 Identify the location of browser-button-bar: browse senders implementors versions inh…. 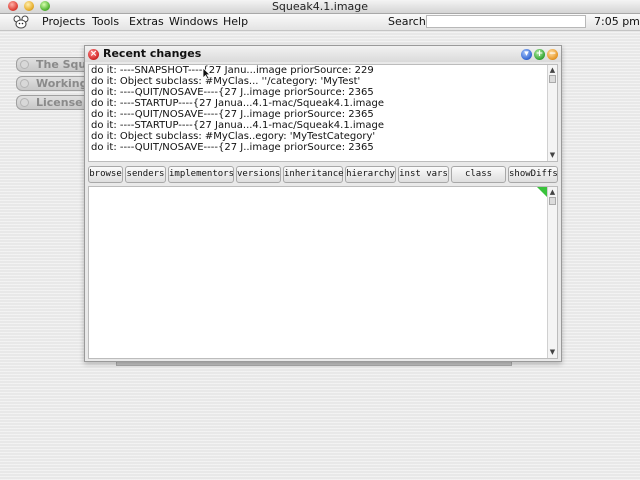
(323, 180).